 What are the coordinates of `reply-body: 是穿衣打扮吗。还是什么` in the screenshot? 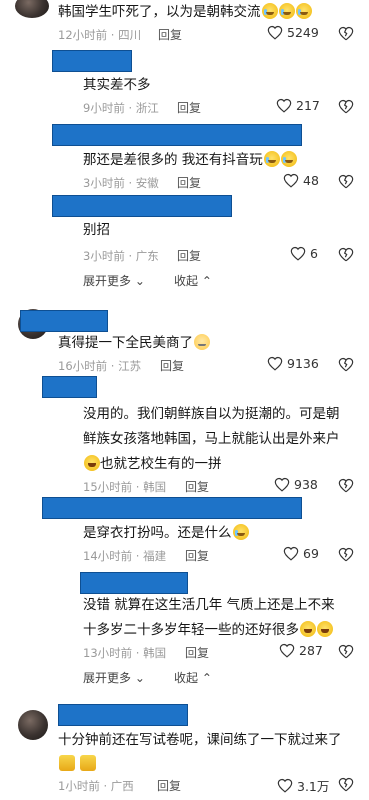 It's located at (157, 533).